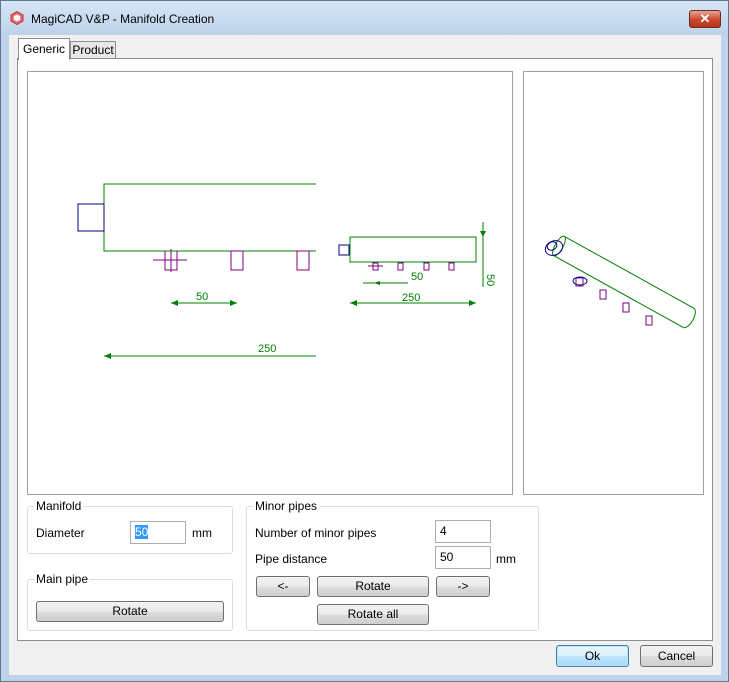 Image resolution: width=729 pixels, height=682 pixels. Describe the element at coordinates (91, 217) in the screenshot. I see `main-pipe-connector` at that location.